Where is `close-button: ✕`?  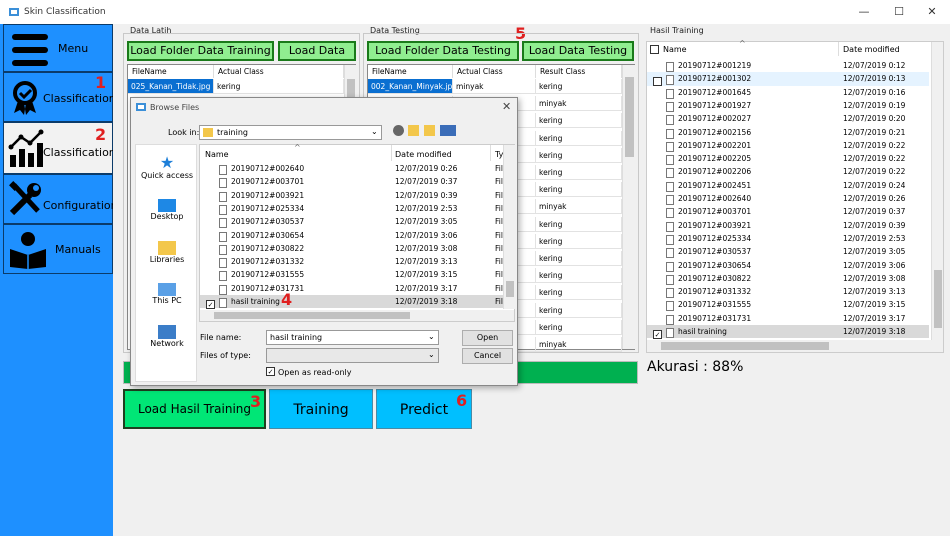 close-button: ✕ is located at coordinates (932, 12).